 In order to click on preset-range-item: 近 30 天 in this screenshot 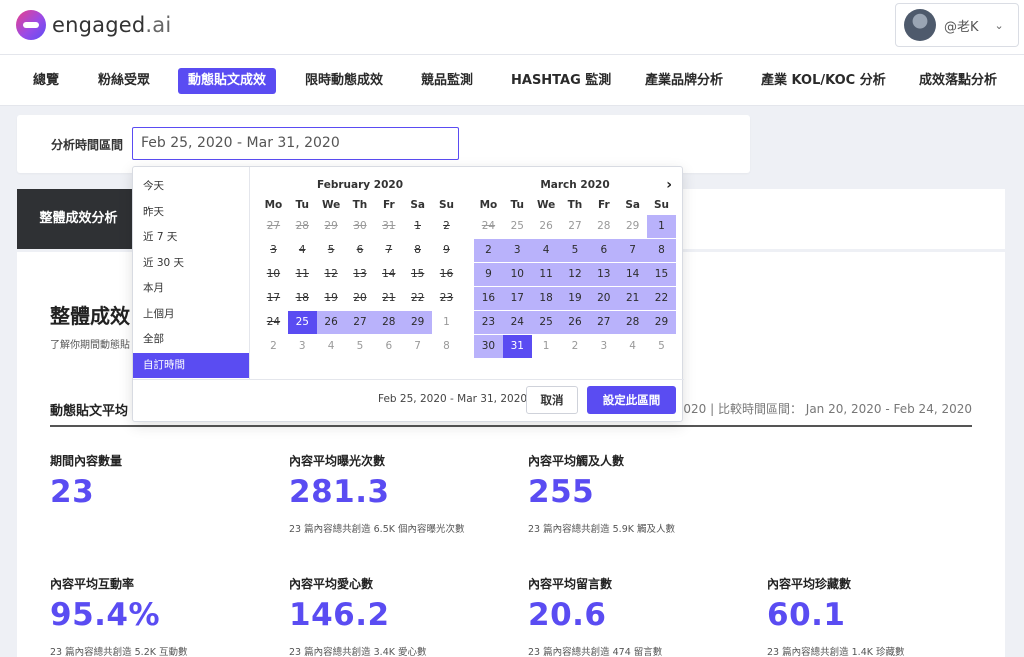, I will do `click(191, 264)`.